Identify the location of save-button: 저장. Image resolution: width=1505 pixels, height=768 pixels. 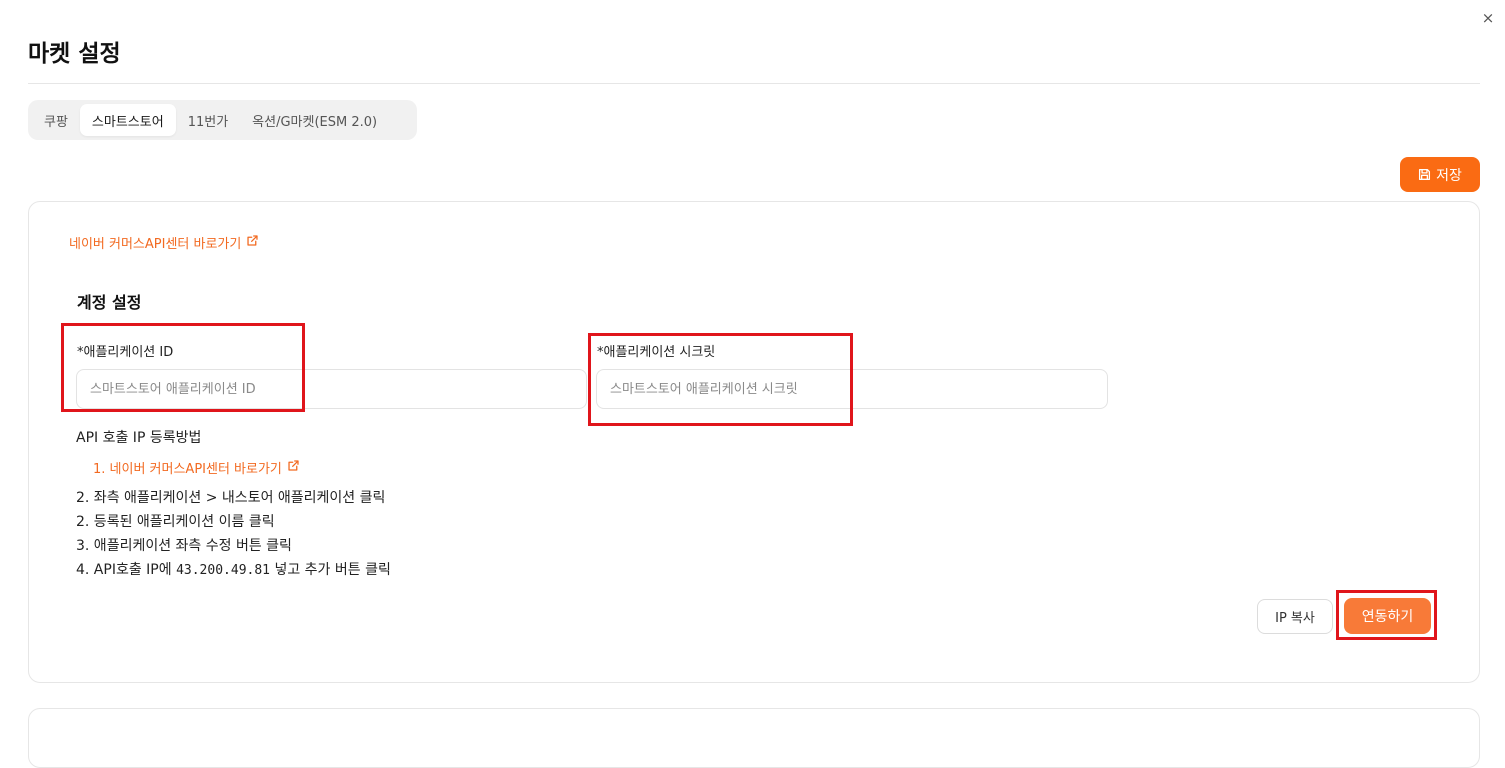
(1440, 174).